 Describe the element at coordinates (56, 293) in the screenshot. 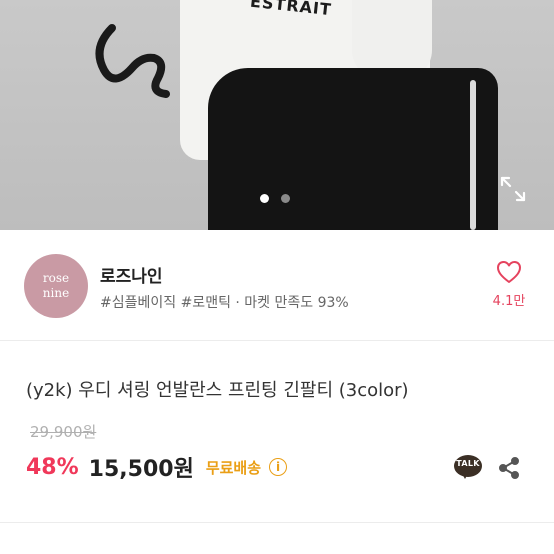

I see `shop-logo-line2: nine` at that location.